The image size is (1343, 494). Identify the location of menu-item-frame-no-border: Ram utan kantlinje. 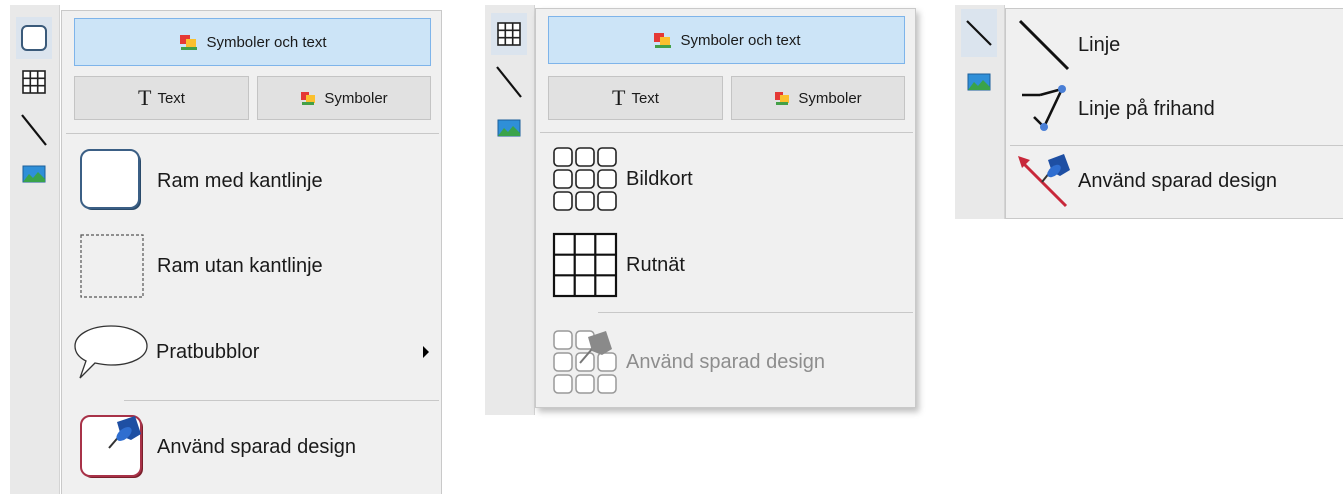
(256, 266).